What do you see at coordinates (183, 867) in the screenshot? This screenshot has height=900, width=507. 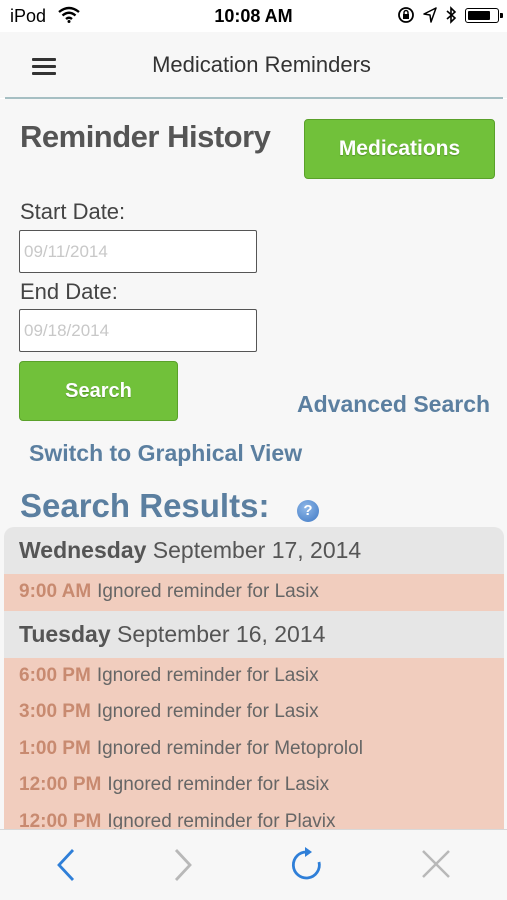 I see `forward-icon` at bounding box center [183, 867].